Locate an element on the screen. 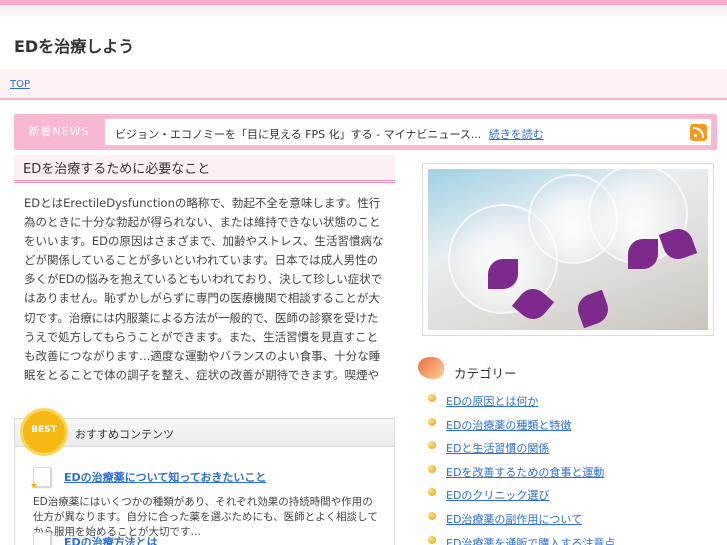  news-read-more-link: 続きを読む is located at coordinates (516, 134).